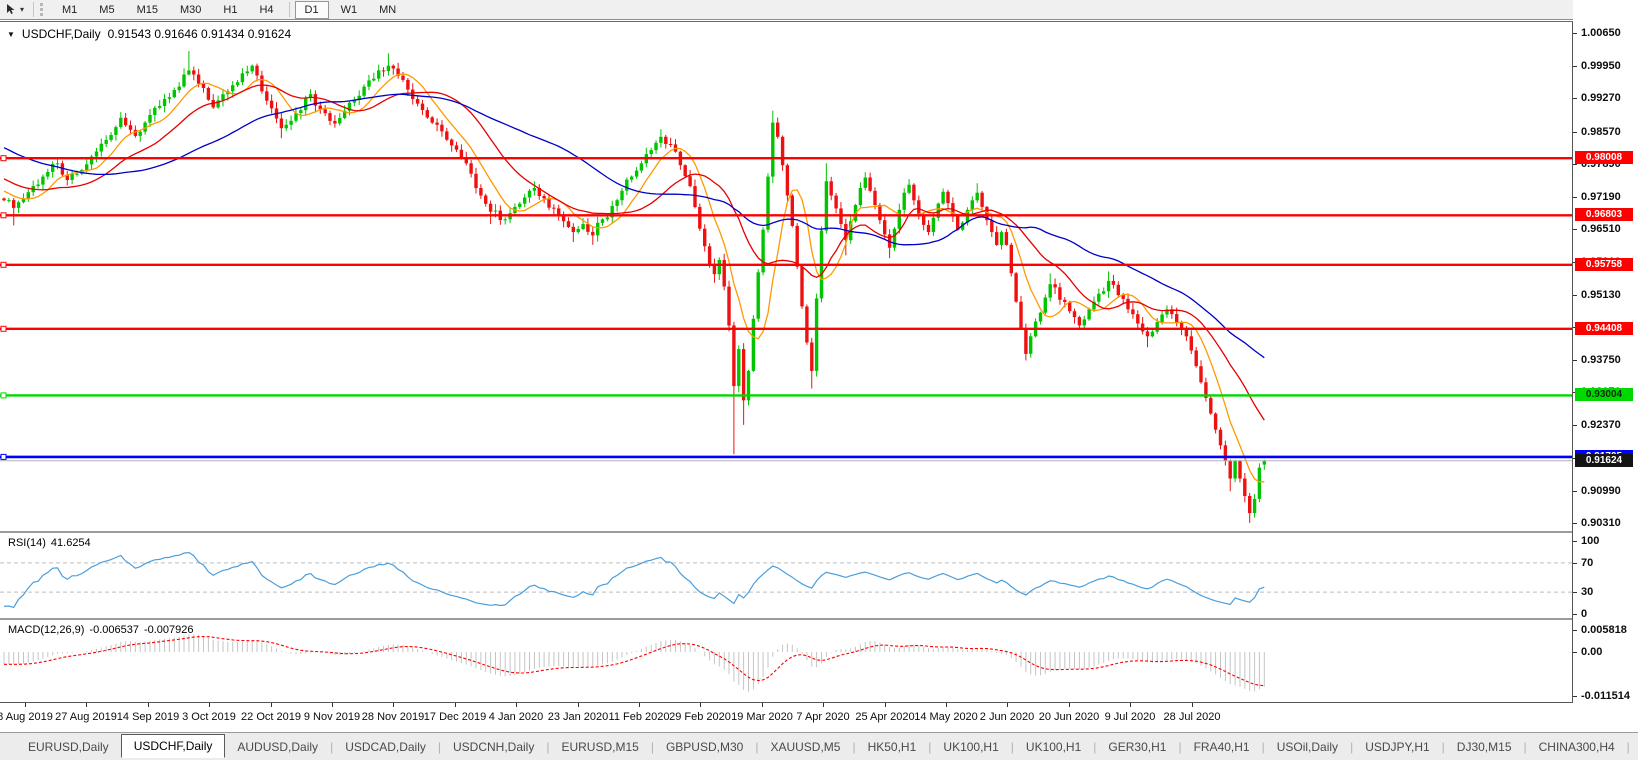  Describe the element at coordinates (892, 747) in the screenshot. I see `chart-tab-hk50-h1: HK50,H1` at that location.